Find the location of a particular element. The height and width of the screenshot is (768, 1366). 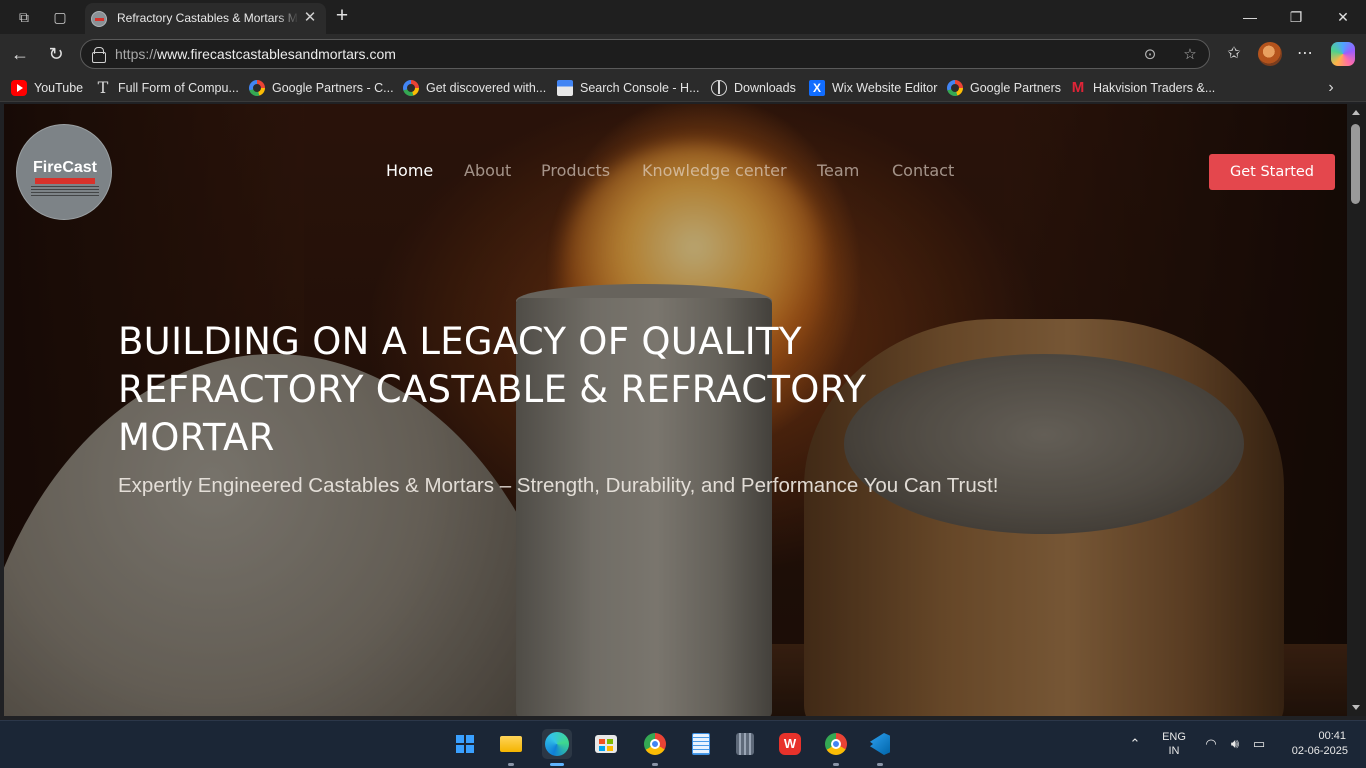

close-tab-icon: ✕ is located at coordinates (310, 18).